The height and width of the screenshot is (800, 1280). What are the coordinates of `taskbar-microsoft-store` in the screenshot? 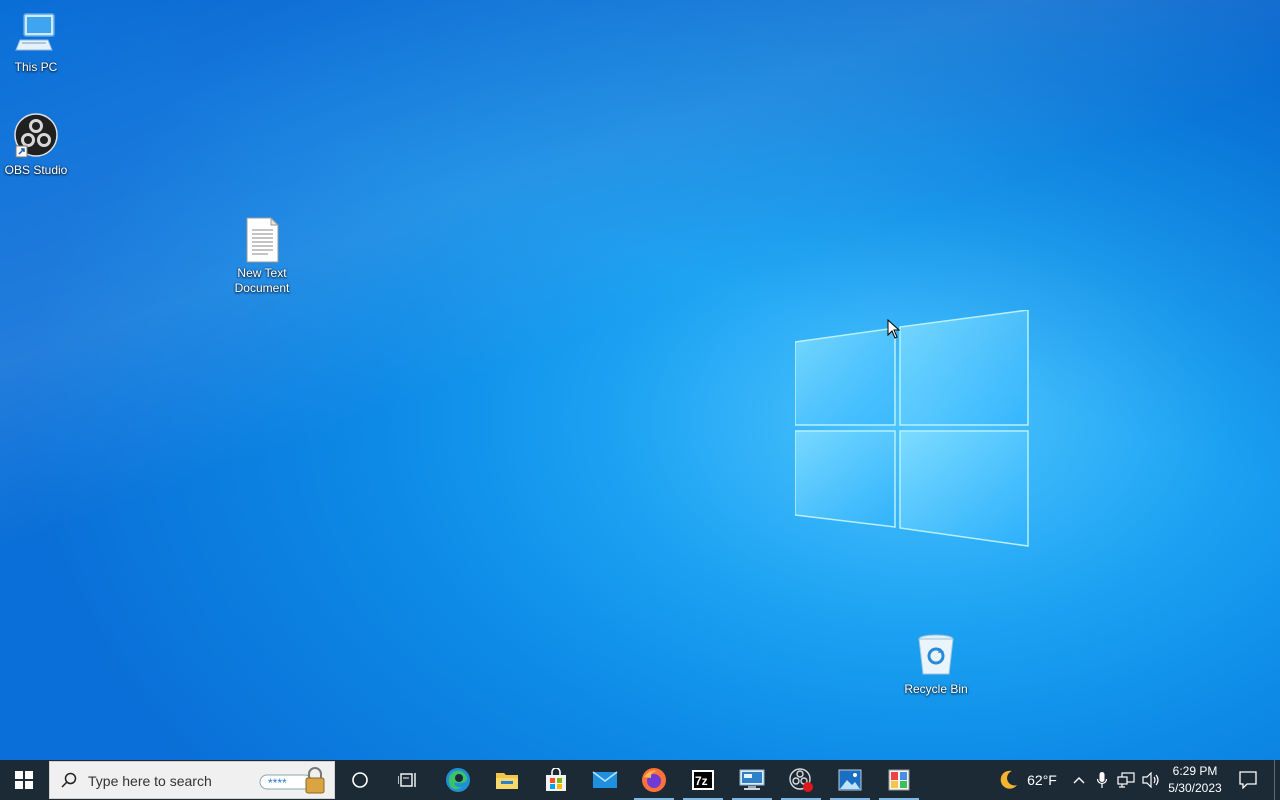 It's located at (556, 780).